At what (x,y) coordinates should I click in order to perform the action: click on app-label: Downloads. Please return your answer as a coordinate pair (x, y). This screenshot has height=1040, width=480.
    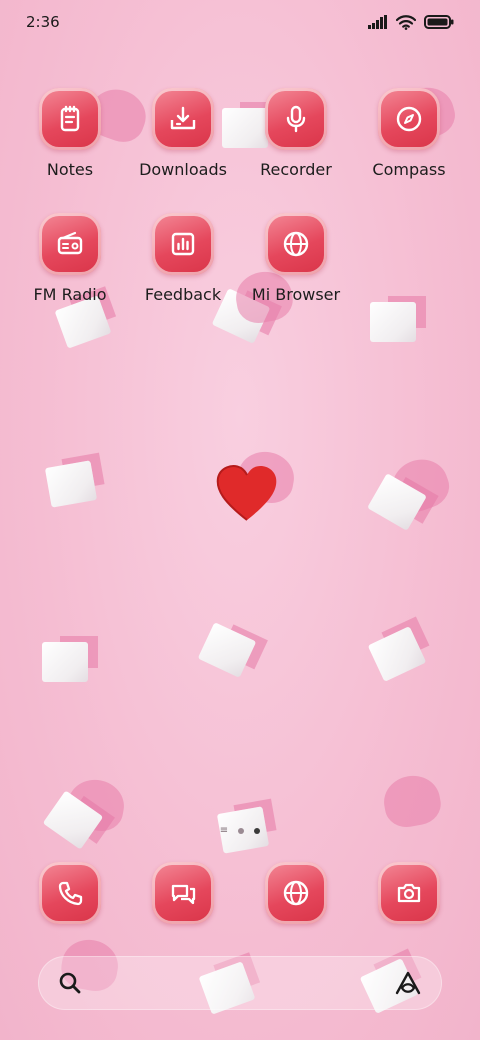
    Looking at the image, I should click on (183, 169).